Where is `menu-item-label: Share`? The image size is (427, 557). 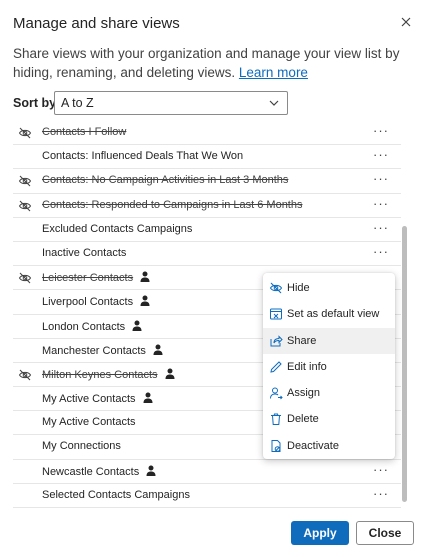
menu-item-label: Share is located at coordinates (302, 340).